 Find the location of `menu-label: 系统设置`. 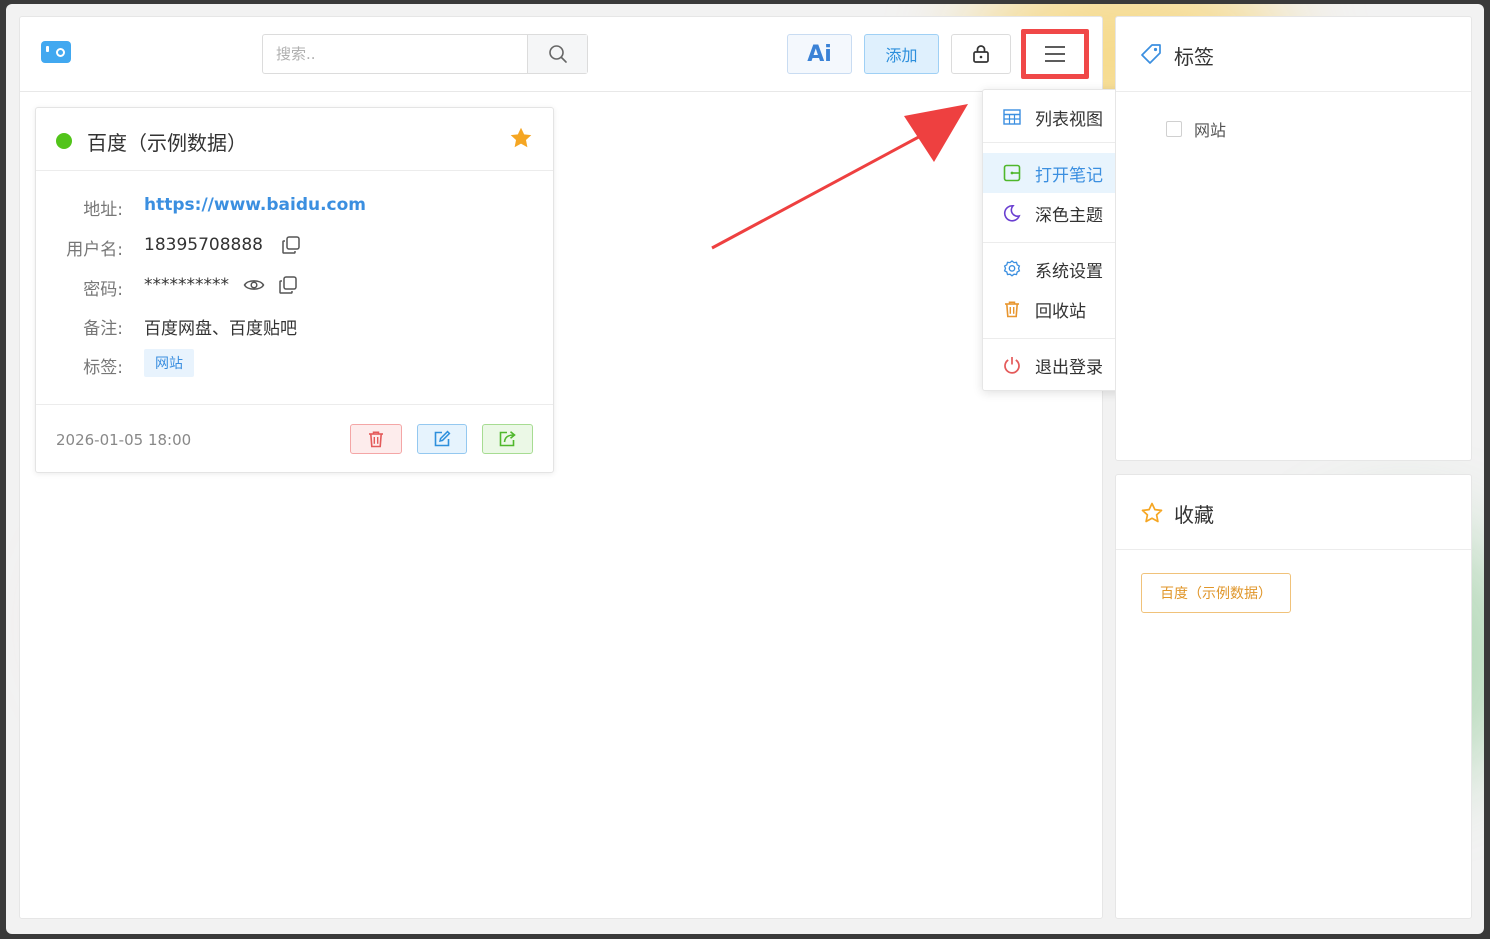

menu-label: 系统设置 is located at coordinates (1069, 271).